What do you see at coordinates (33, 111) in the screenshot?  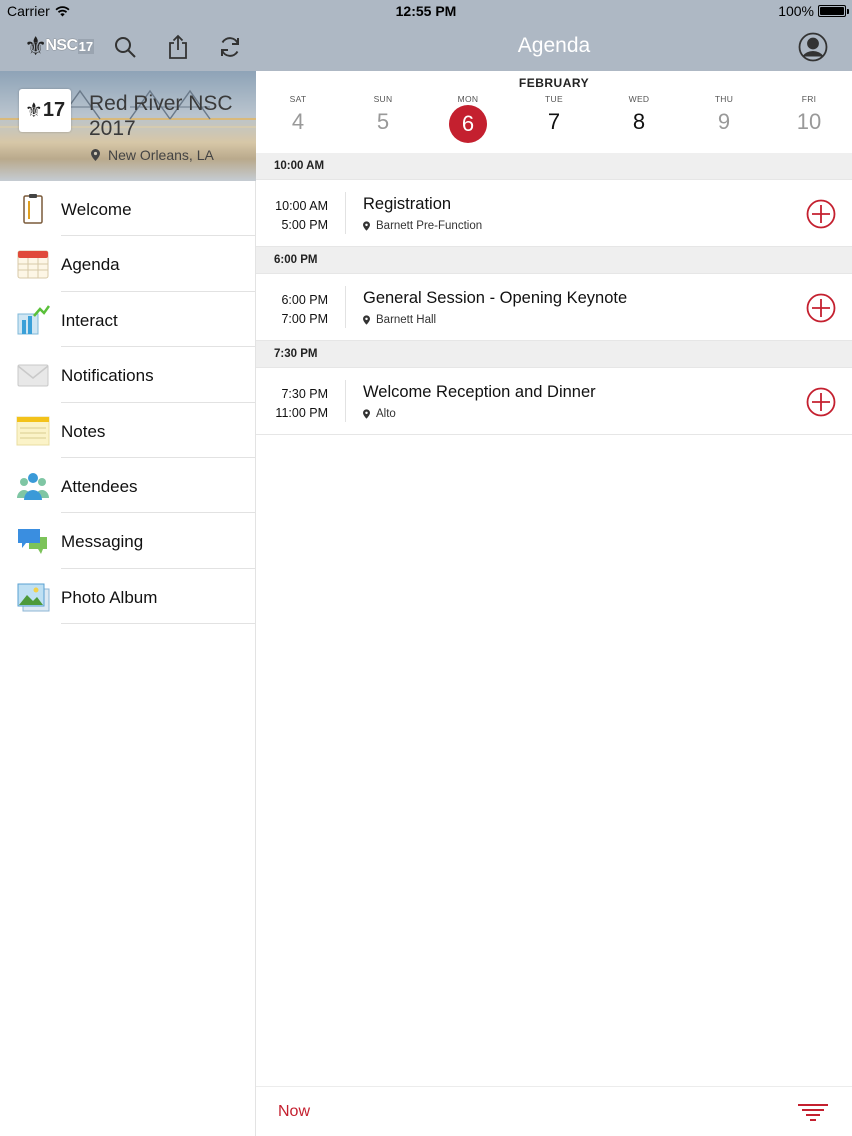 I see `fleur-de-lis-icon: ⚜` at bounding box center [33, 111].